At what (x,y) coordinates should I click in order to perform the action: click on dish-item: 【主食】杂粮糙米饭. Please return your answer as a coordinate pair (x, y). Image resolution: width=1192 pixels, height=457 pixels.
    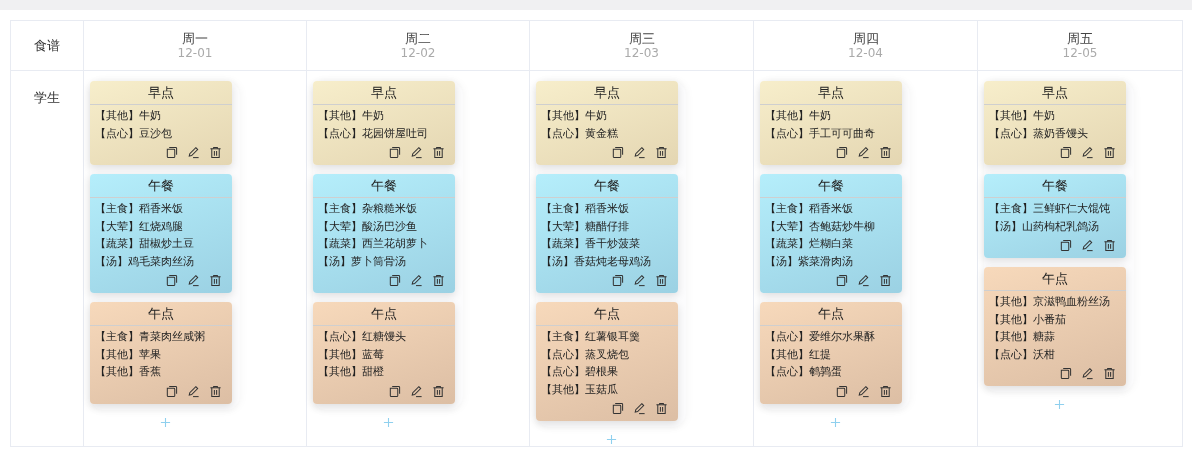
    Looking at the image, I should click on (368, 209).